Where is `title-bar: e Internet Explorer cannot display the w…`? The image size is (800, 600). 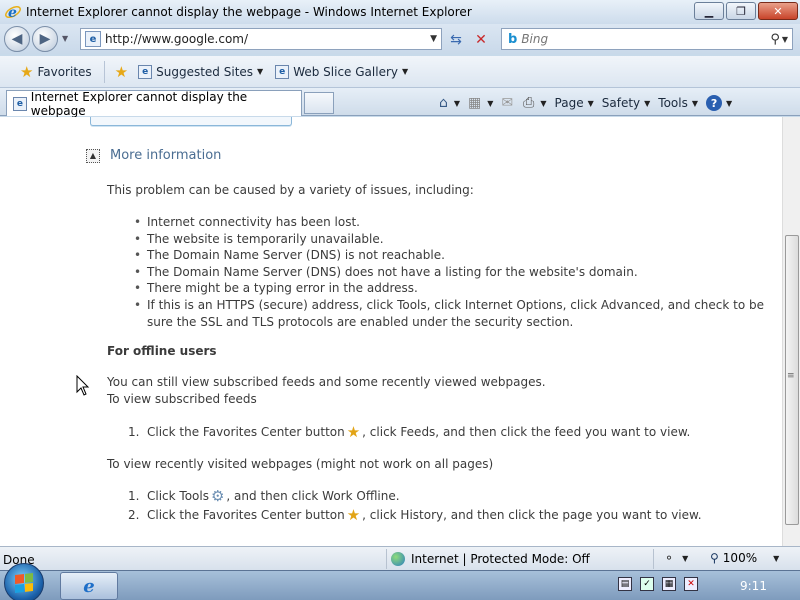
title-bar: e Internet Explorer cannot display the w… is located at coordinates (400, 12).